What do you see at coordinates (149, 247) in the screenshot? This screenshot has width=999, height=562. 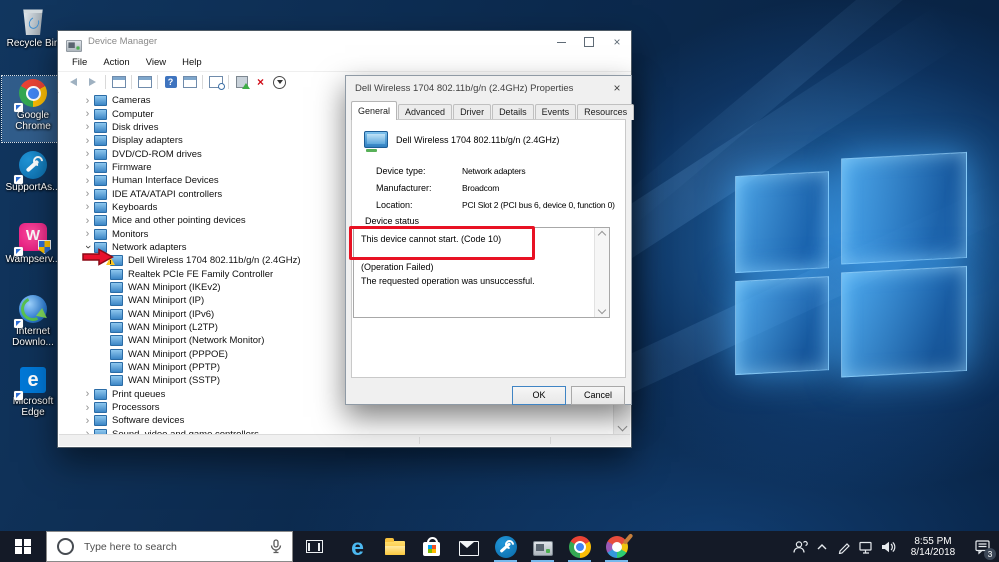 I see `tree-row-label: Network adapters` at bounding box center [149, 247].